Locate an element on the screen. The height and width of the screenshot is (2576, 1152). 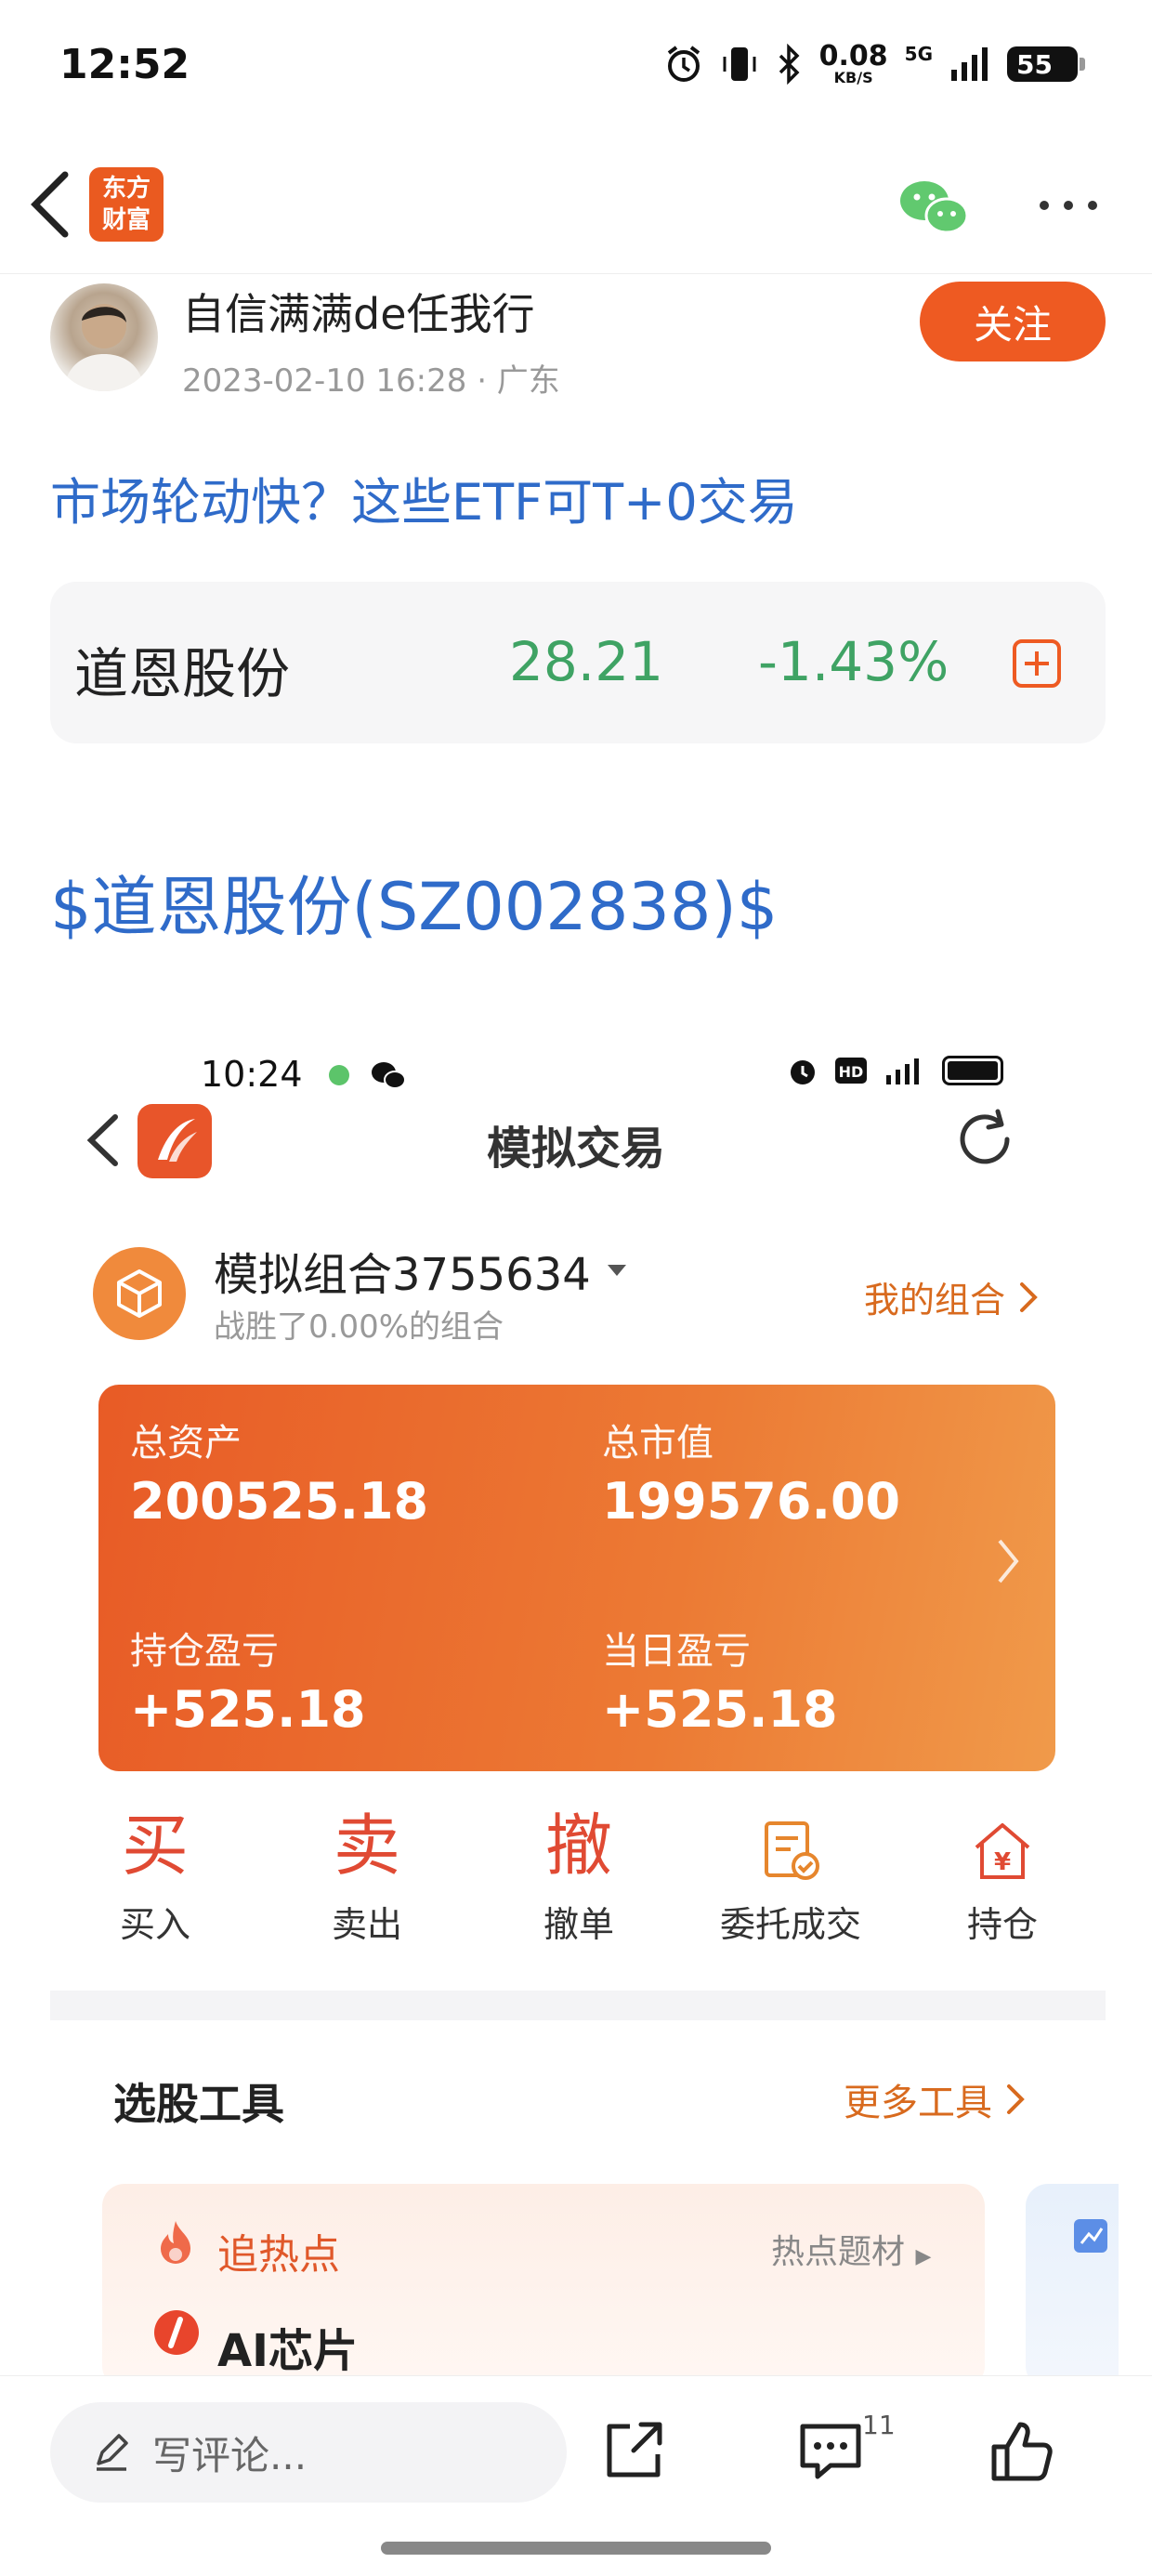
market-value-label: 总市值 is located at coordinates (657, 1443).